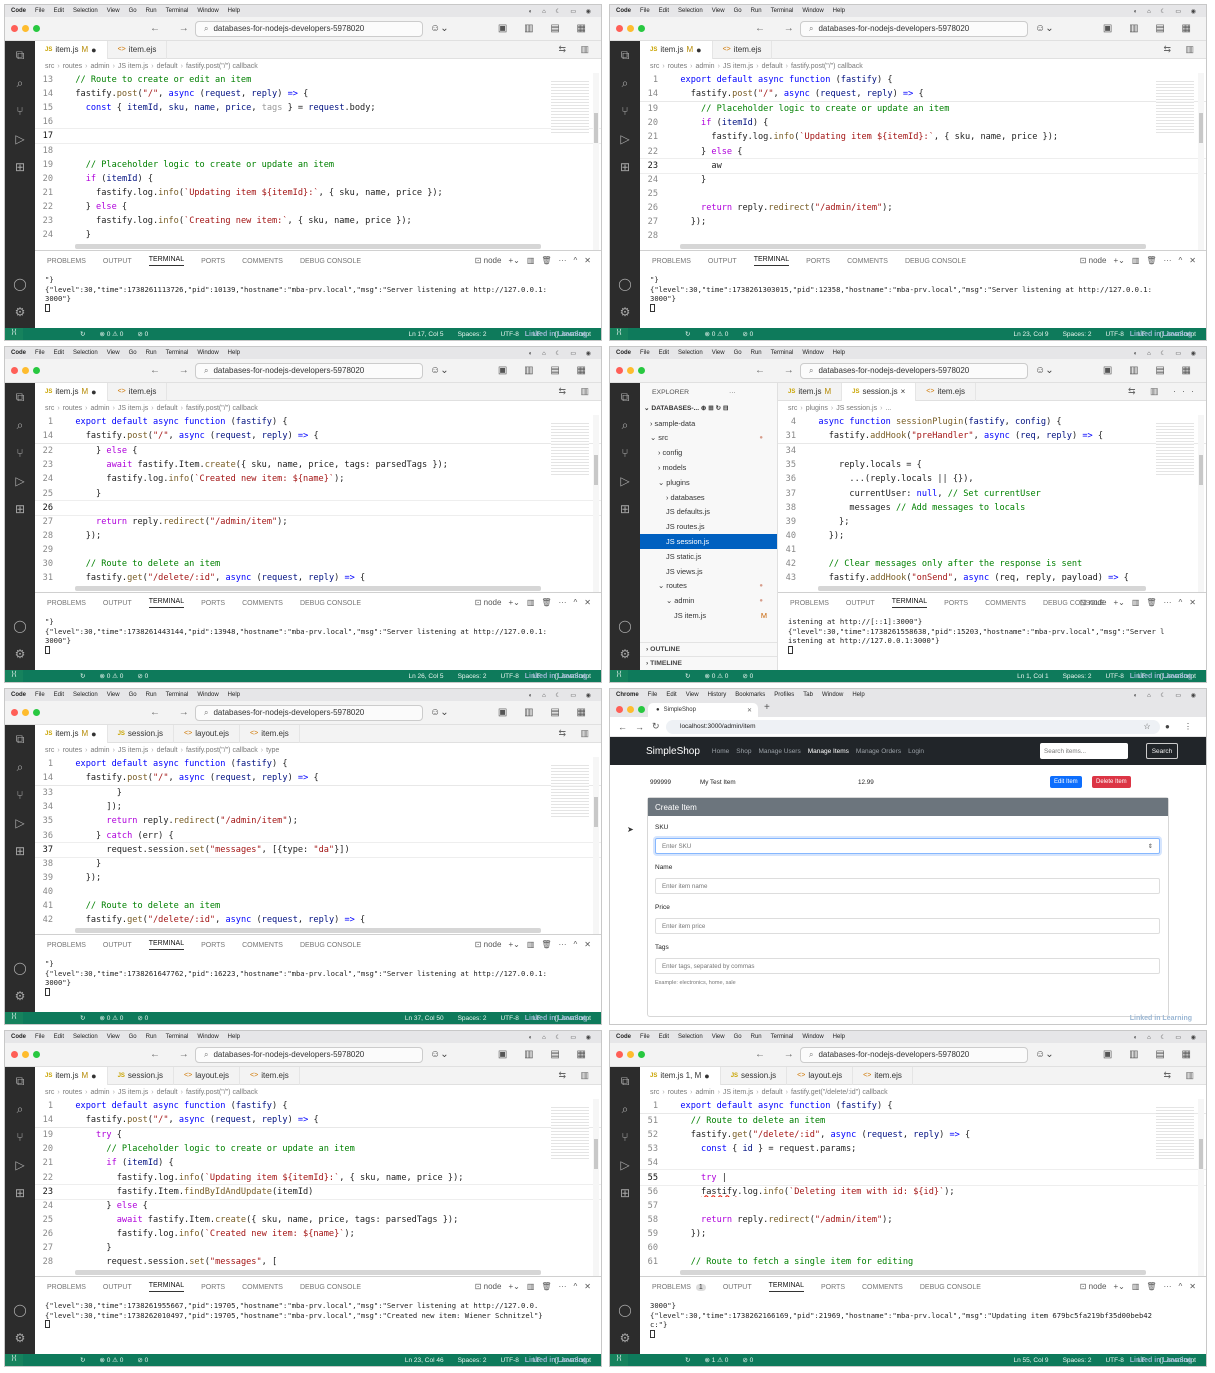 The height and width of the screenshot is (1373, 1215). What do you see at coordinates (66, 1287) in the screenshot?
I see `panel-tab-problems: PROBLEMS` at bounding box center [66, 1287].